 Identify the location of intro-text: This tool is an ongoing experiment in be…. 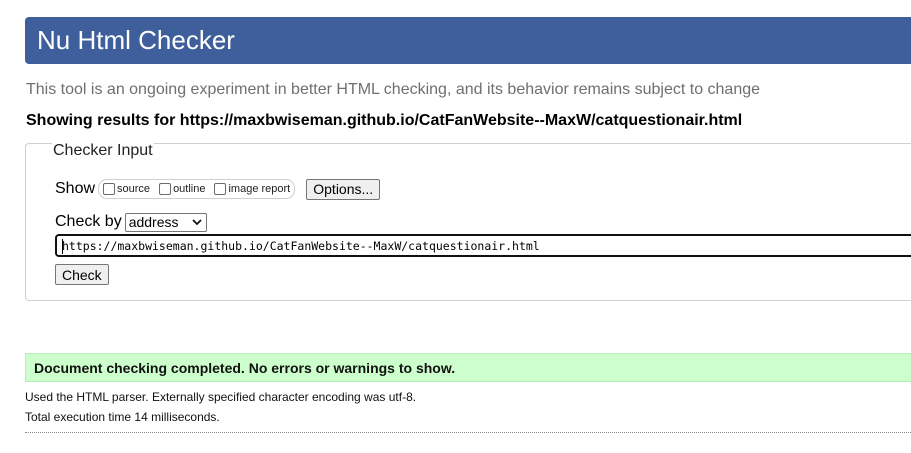
(393, 89).